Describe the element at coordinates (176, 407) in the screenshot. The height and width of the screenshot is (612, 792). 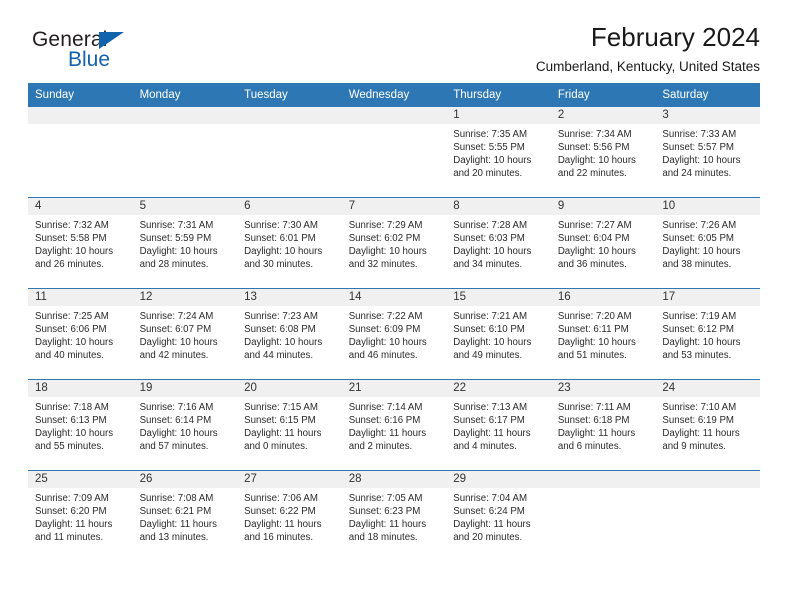
I see `sunrise-text: Sunrise: 7:16 AM` at that location.